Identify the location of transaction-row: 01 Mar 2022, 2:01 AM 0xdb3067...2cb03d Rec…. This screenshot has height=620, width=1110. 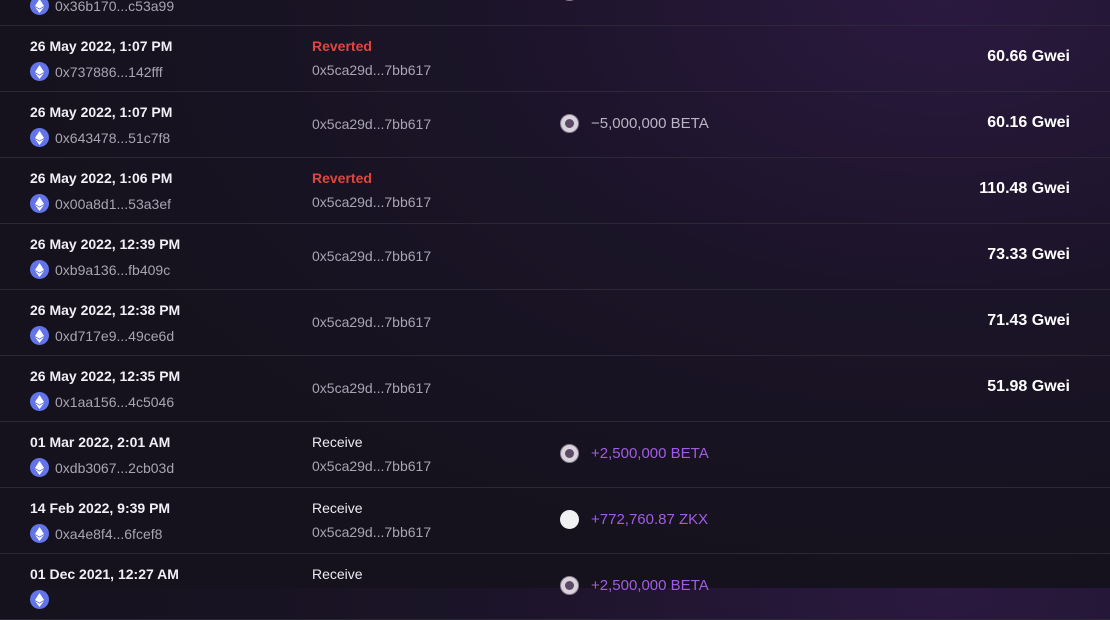
(555, 455).